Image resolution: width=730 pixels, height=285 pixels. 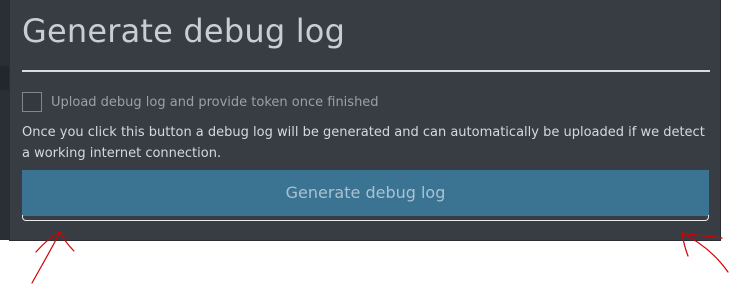 I want to click on button-highlight-underline, so click(x=365, y=218).